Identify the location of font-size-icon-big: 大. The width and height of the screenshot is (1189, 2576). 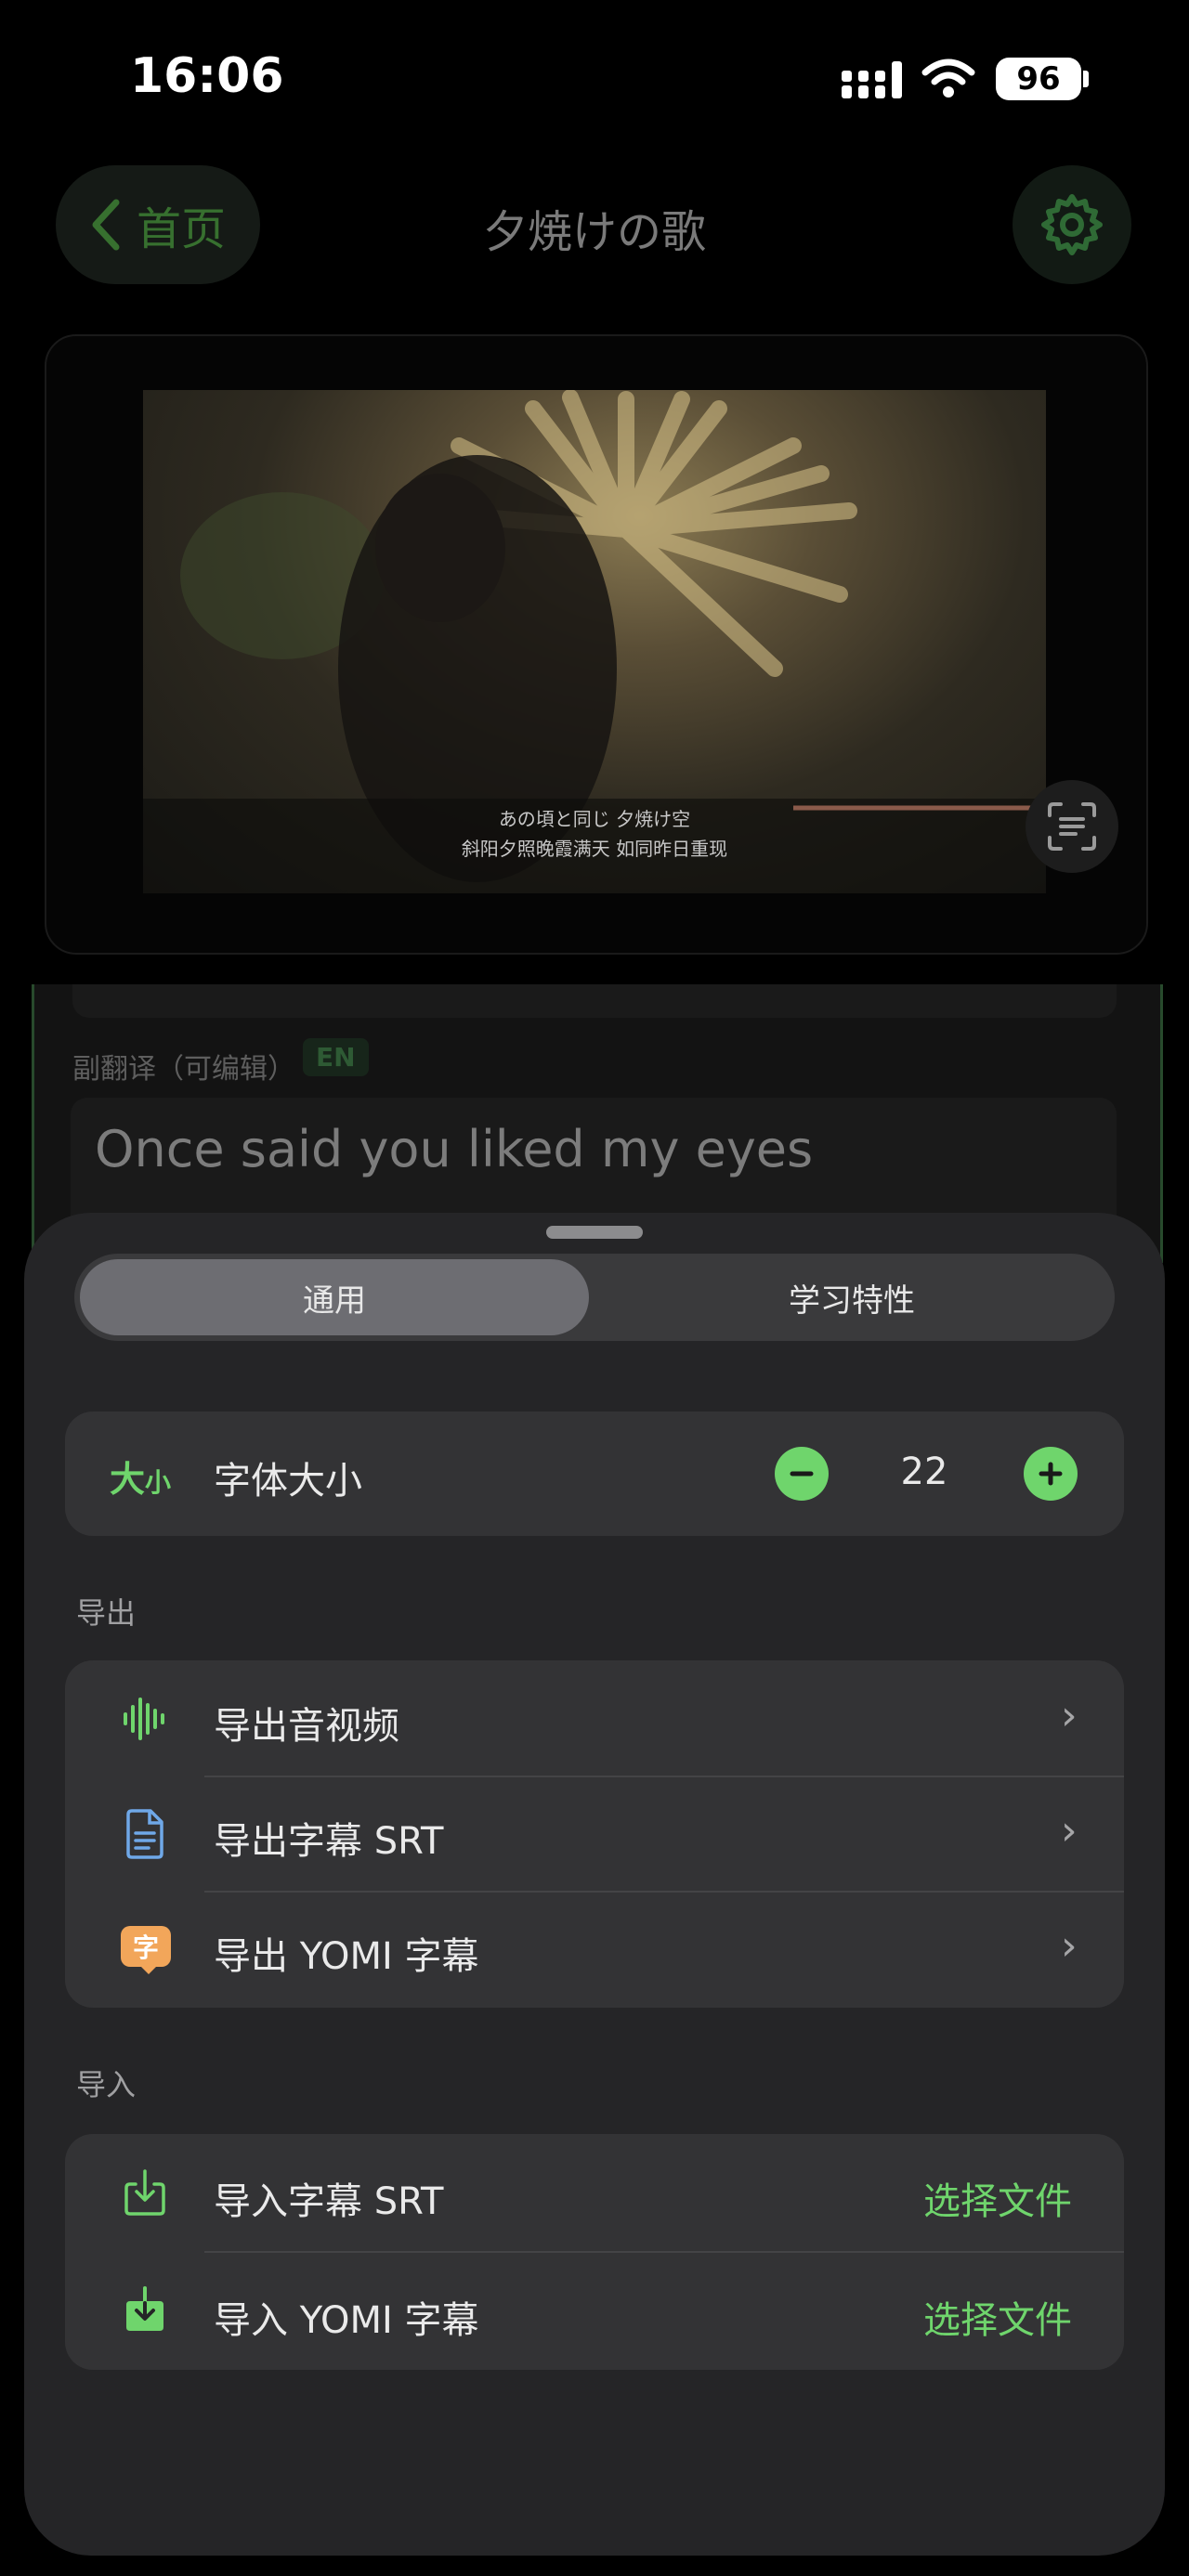
(128, 1479).